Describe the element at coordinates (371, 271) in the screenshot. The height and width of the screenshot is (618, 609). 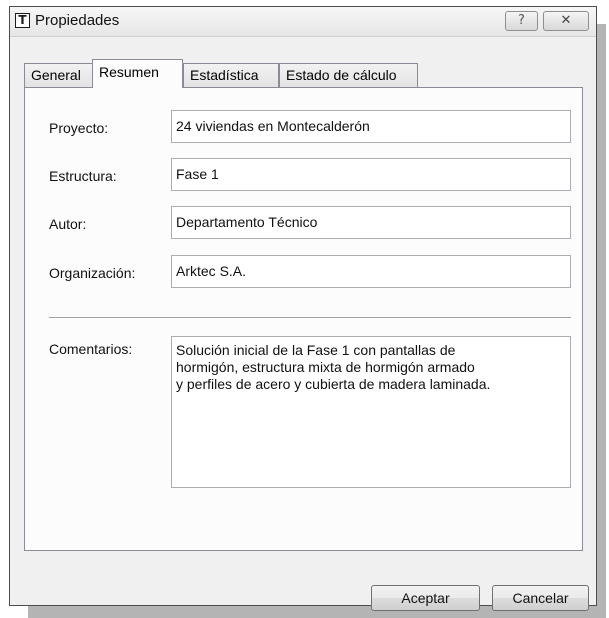
I see `organizacion-field: Arktec S.A.` at that location.